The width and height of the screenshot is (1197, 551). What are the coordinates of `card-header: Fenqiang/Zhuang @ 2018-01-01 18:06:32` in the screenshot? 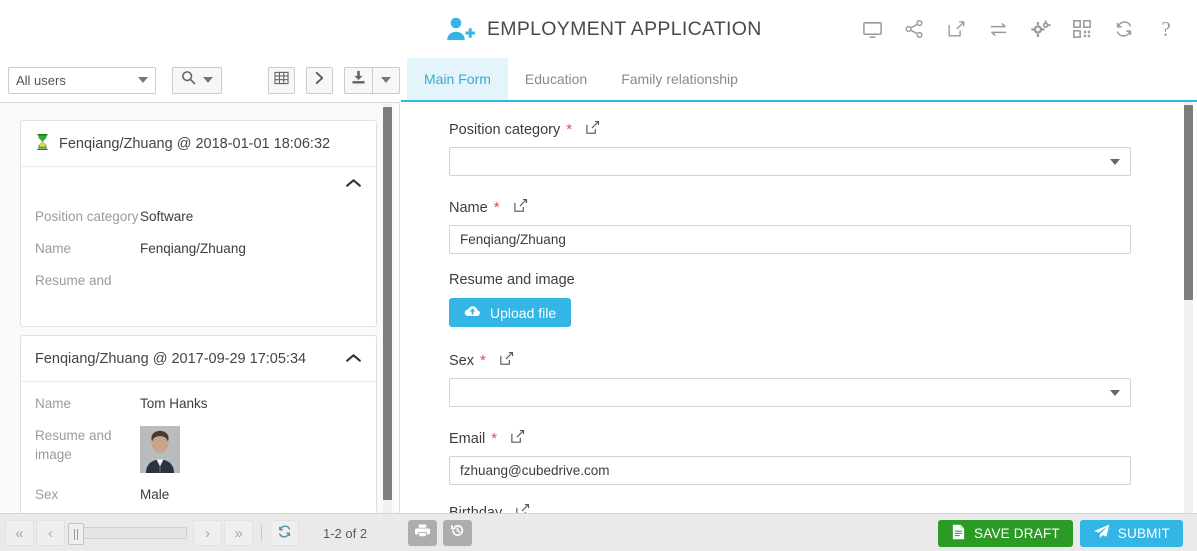 It's located at (198, 144).